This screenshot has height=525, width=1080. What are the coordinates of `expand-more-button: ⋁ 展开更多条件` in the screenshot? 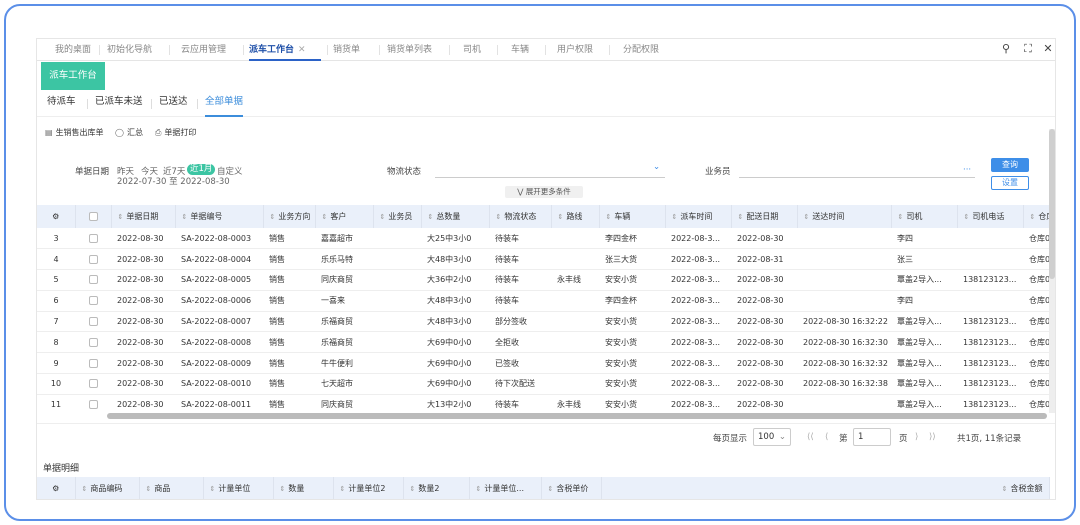 It's located at (544, 192).